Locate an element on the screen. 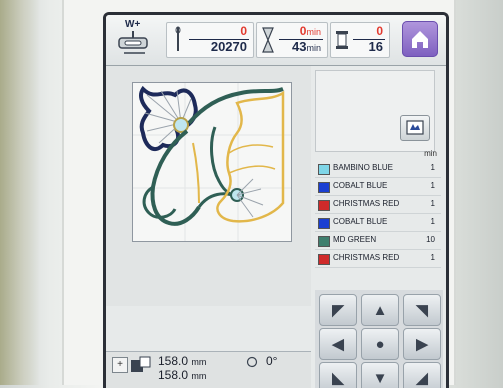 Image resolution: width=503 pixels, height=388 pixels. stitch-total: 20270 is located at coordinates (228, 46).